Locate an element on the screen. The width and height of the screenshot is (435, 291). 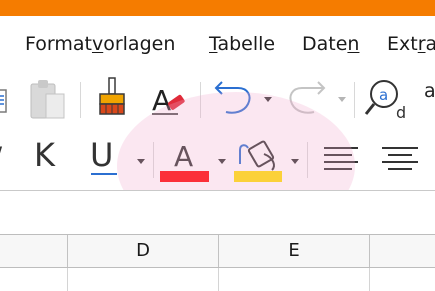
highlight-dropdown-arrow is located at coordinates (295, 161).